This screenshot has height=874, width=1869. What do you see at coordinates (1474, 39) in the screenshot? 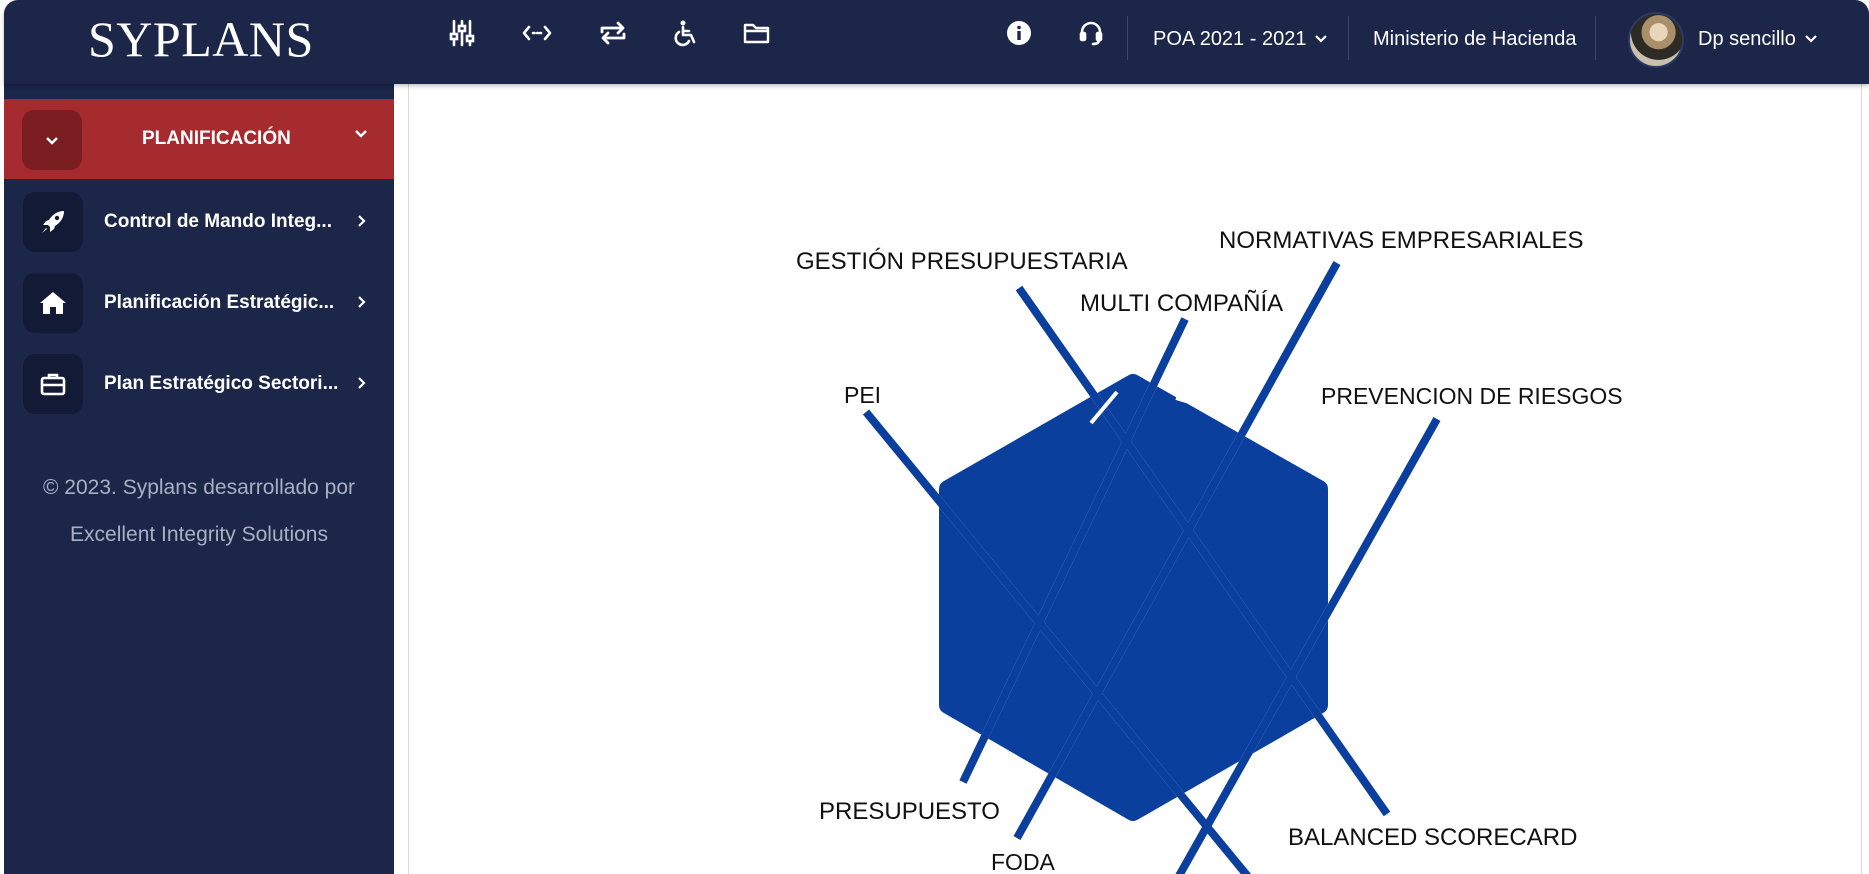
I see `organization-label: Ministerio de Hacienda` at bounding box center [1474, 39].